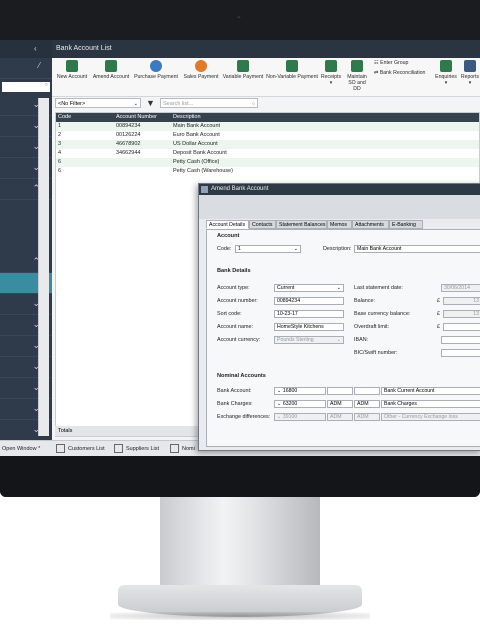  What do you see at coordinates (209, 103) in the screenshot?
I see `search-list-input: Search list... ○` at bounding box center [209, 103].